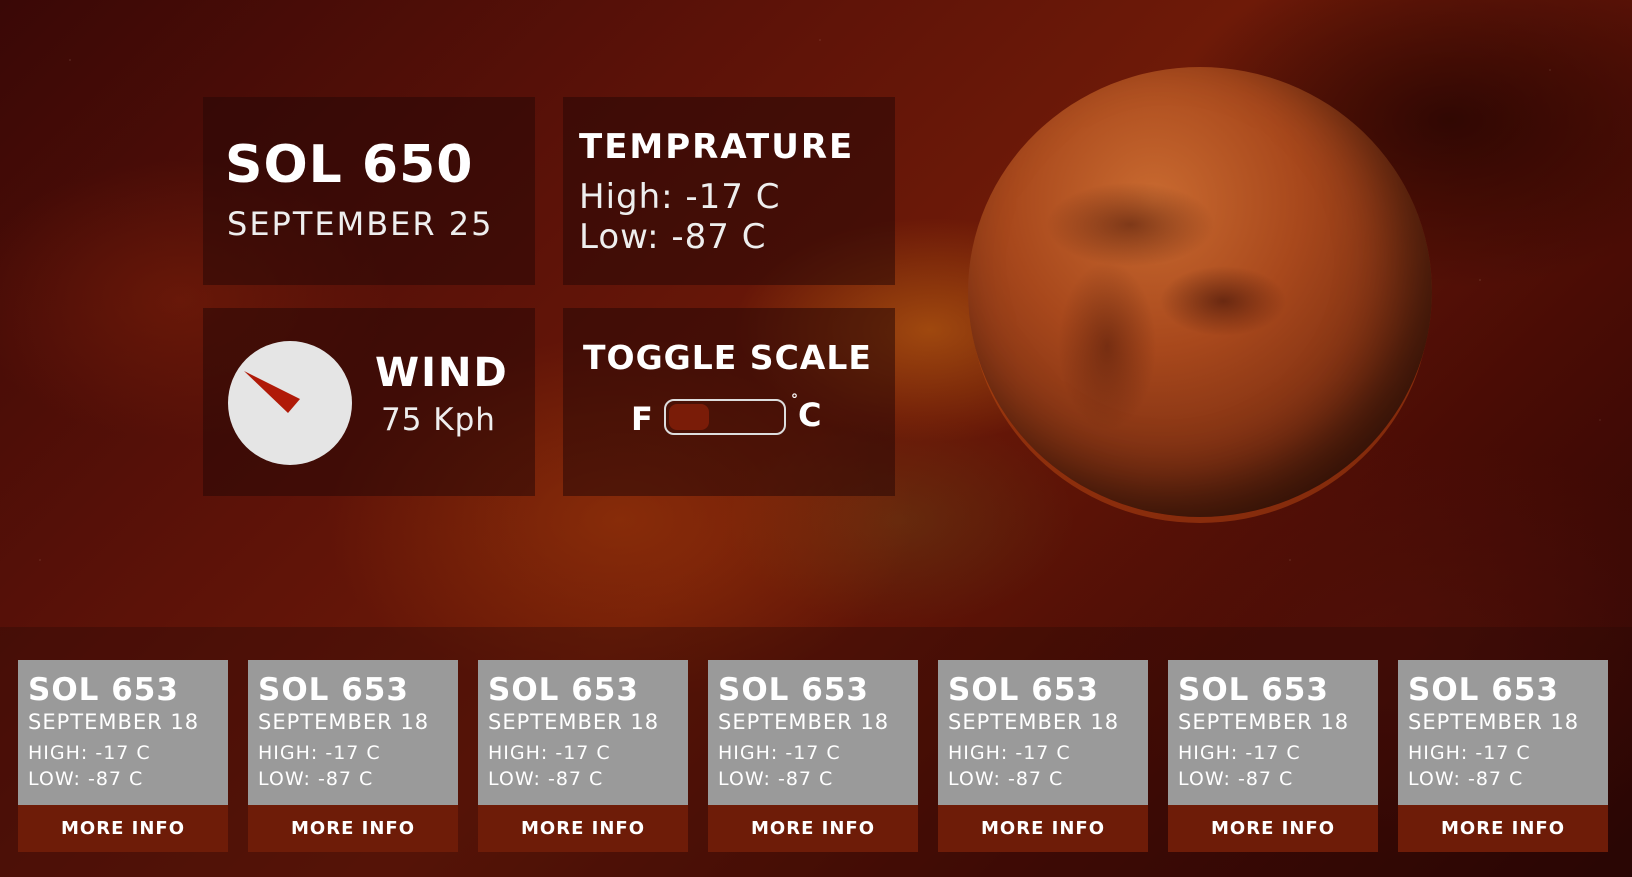  I want to click on current-sol-panel: SOL 650 SEPTEMBER 25, so click(369, 191).